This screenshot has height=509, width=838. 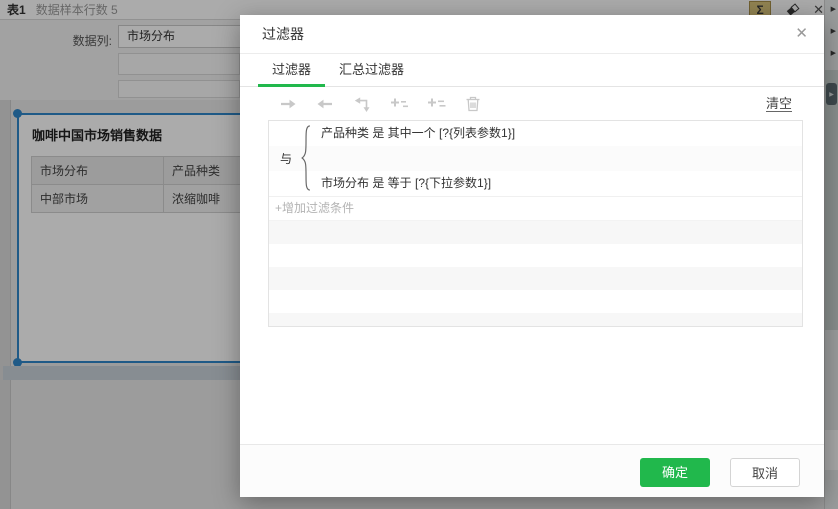 I want to click on filter-toolbar: 清空, so click(x=532, y=104).